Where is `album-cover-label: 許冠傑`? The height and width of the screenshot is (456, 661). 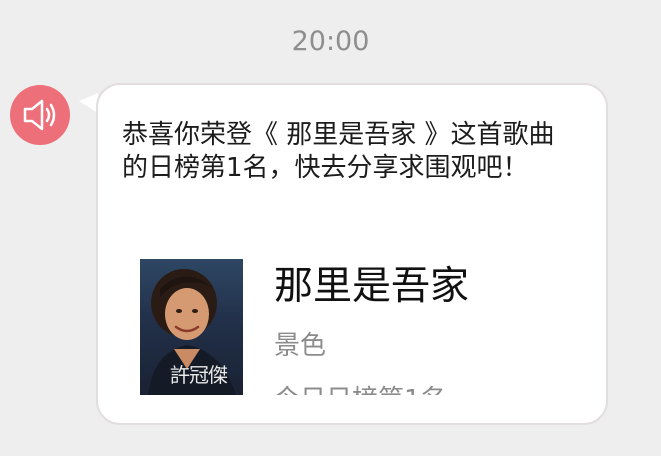 album-cover-label: 許冠傑 is located at coordinates (199, 375).